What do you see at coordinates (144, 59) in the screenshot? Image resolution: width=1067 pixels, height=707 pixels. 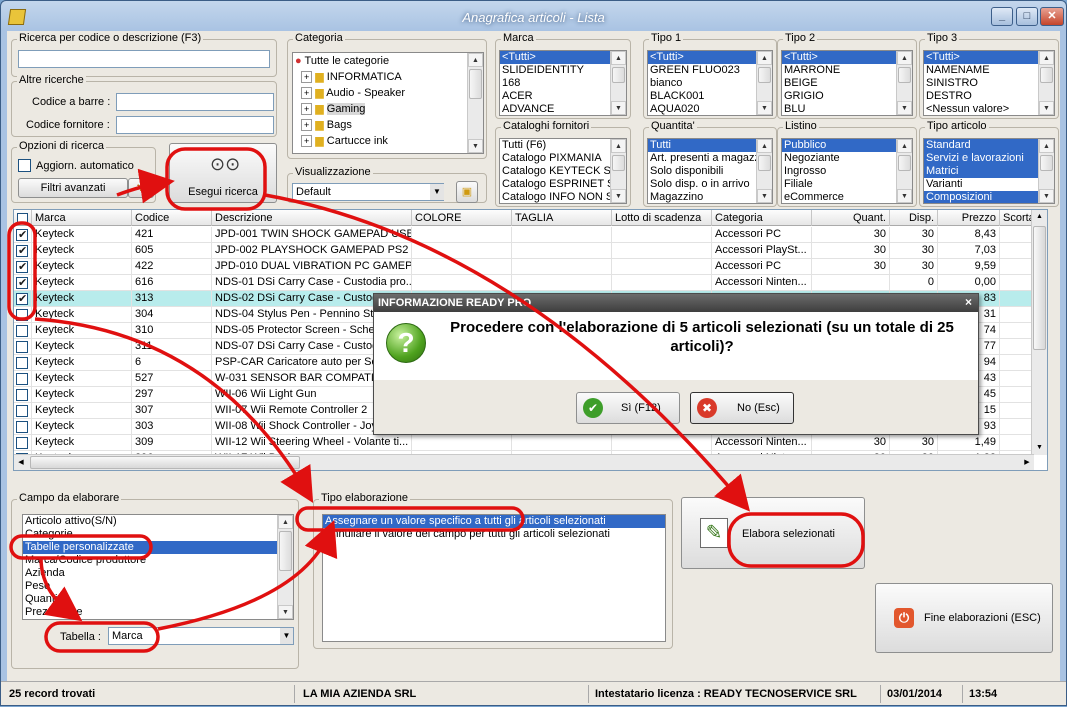 I see `search-code-input` at bounding box center [144, 59].